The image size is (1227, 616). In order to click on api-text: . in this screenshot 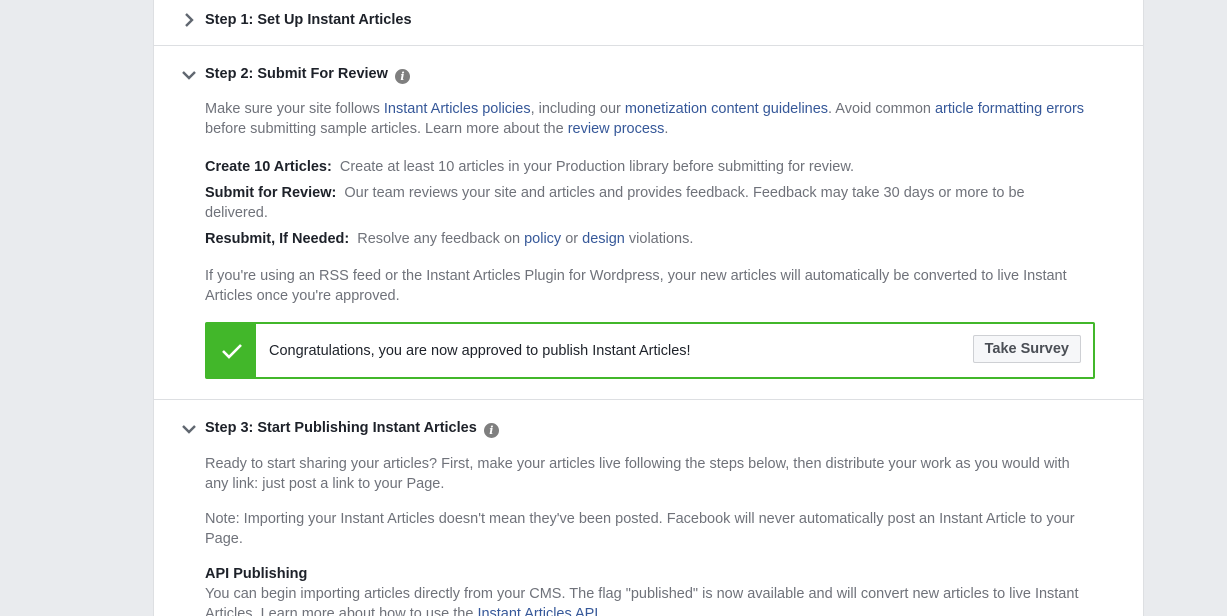, I will do `click(600, 611)`.